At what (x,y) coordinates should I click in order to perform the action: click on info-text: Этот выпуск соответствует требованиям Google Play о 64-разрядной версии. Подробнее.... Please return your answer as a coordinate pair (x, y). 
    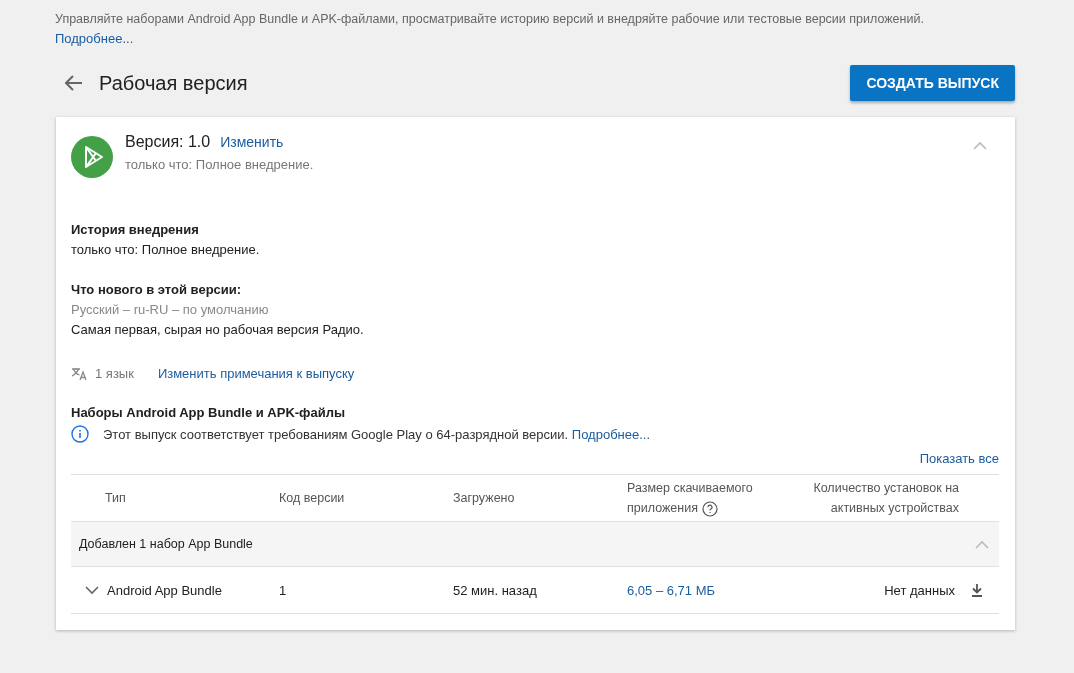
    Looking at the image, I should click on (377, 434).